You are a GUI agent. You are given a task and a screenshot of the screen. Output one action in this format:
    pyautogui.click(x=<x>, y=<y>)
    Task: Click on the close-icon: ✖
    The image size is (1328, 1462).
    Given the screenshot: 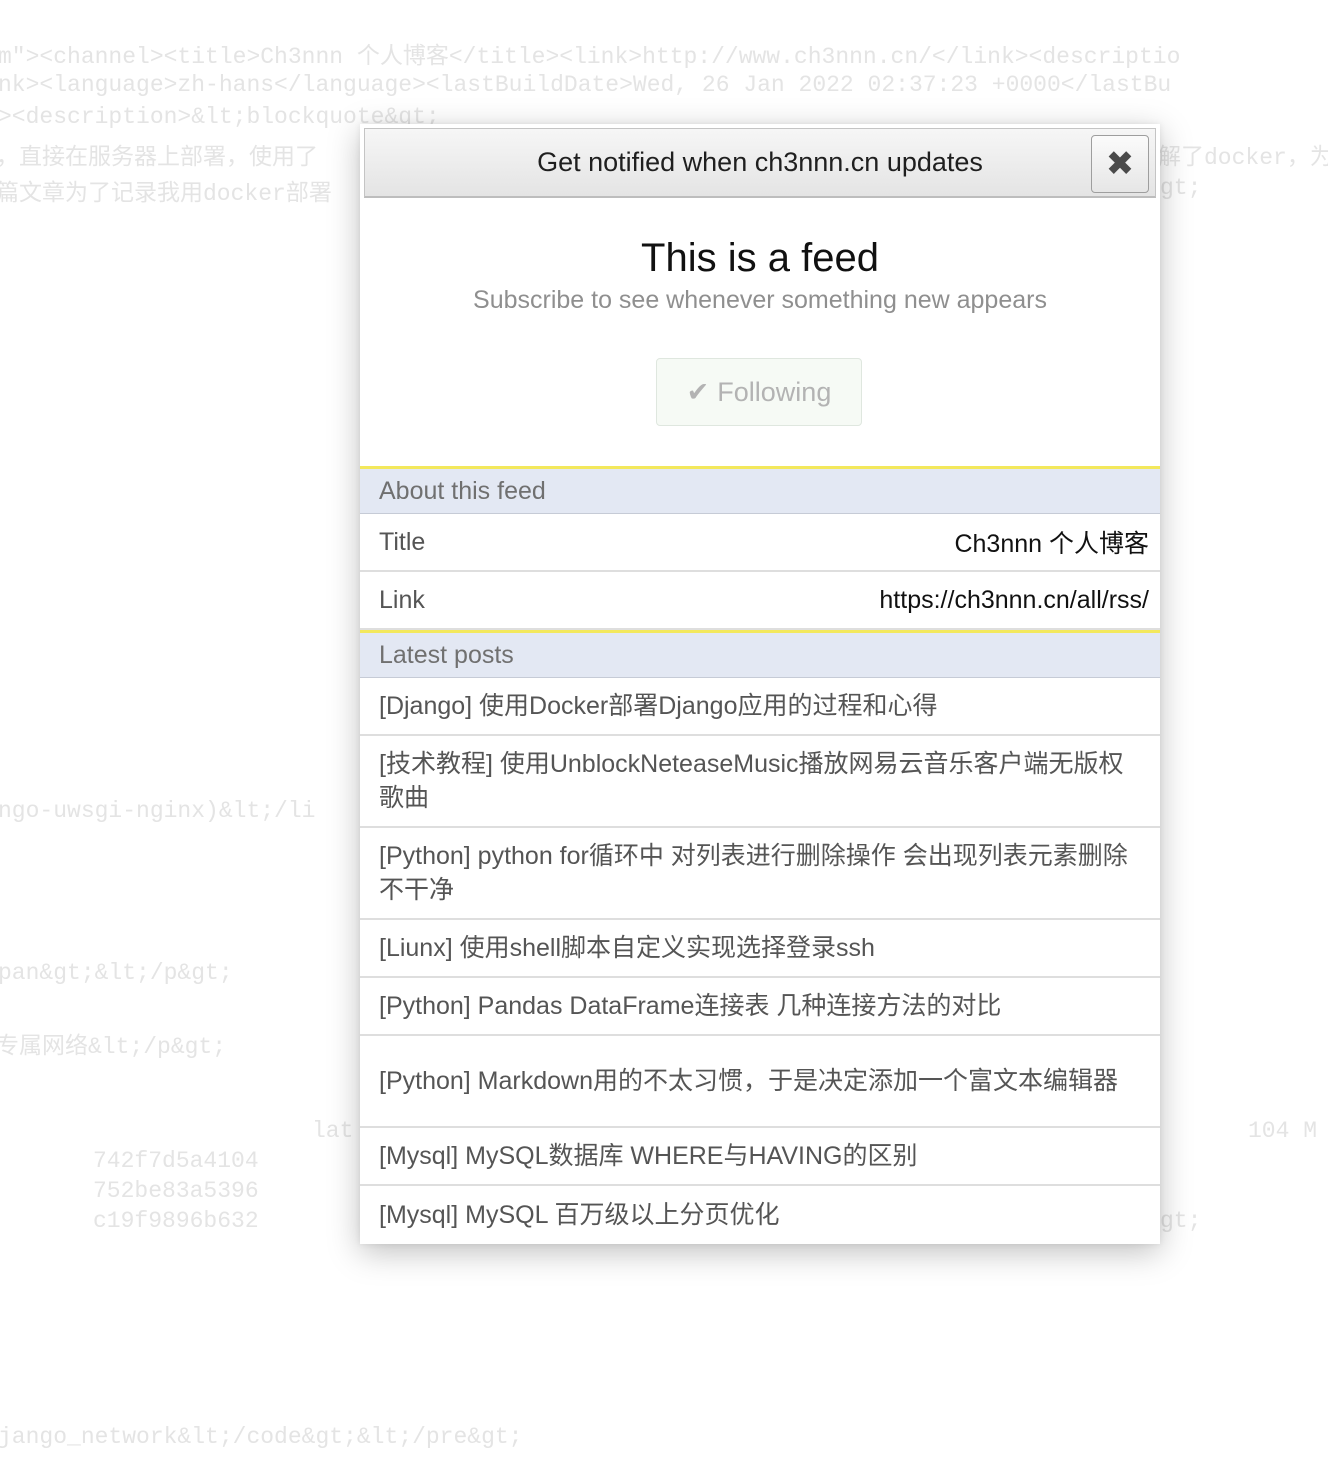 What is the action you would take?
    pyautogui.click(x=1120, y=164)
    